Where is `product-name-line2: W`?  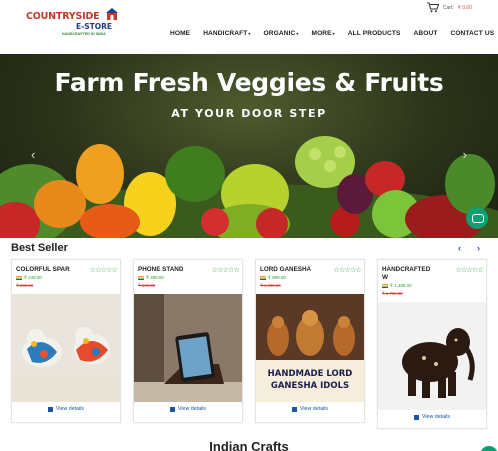
product-name-line2: W is located at coordinates (385, 277).